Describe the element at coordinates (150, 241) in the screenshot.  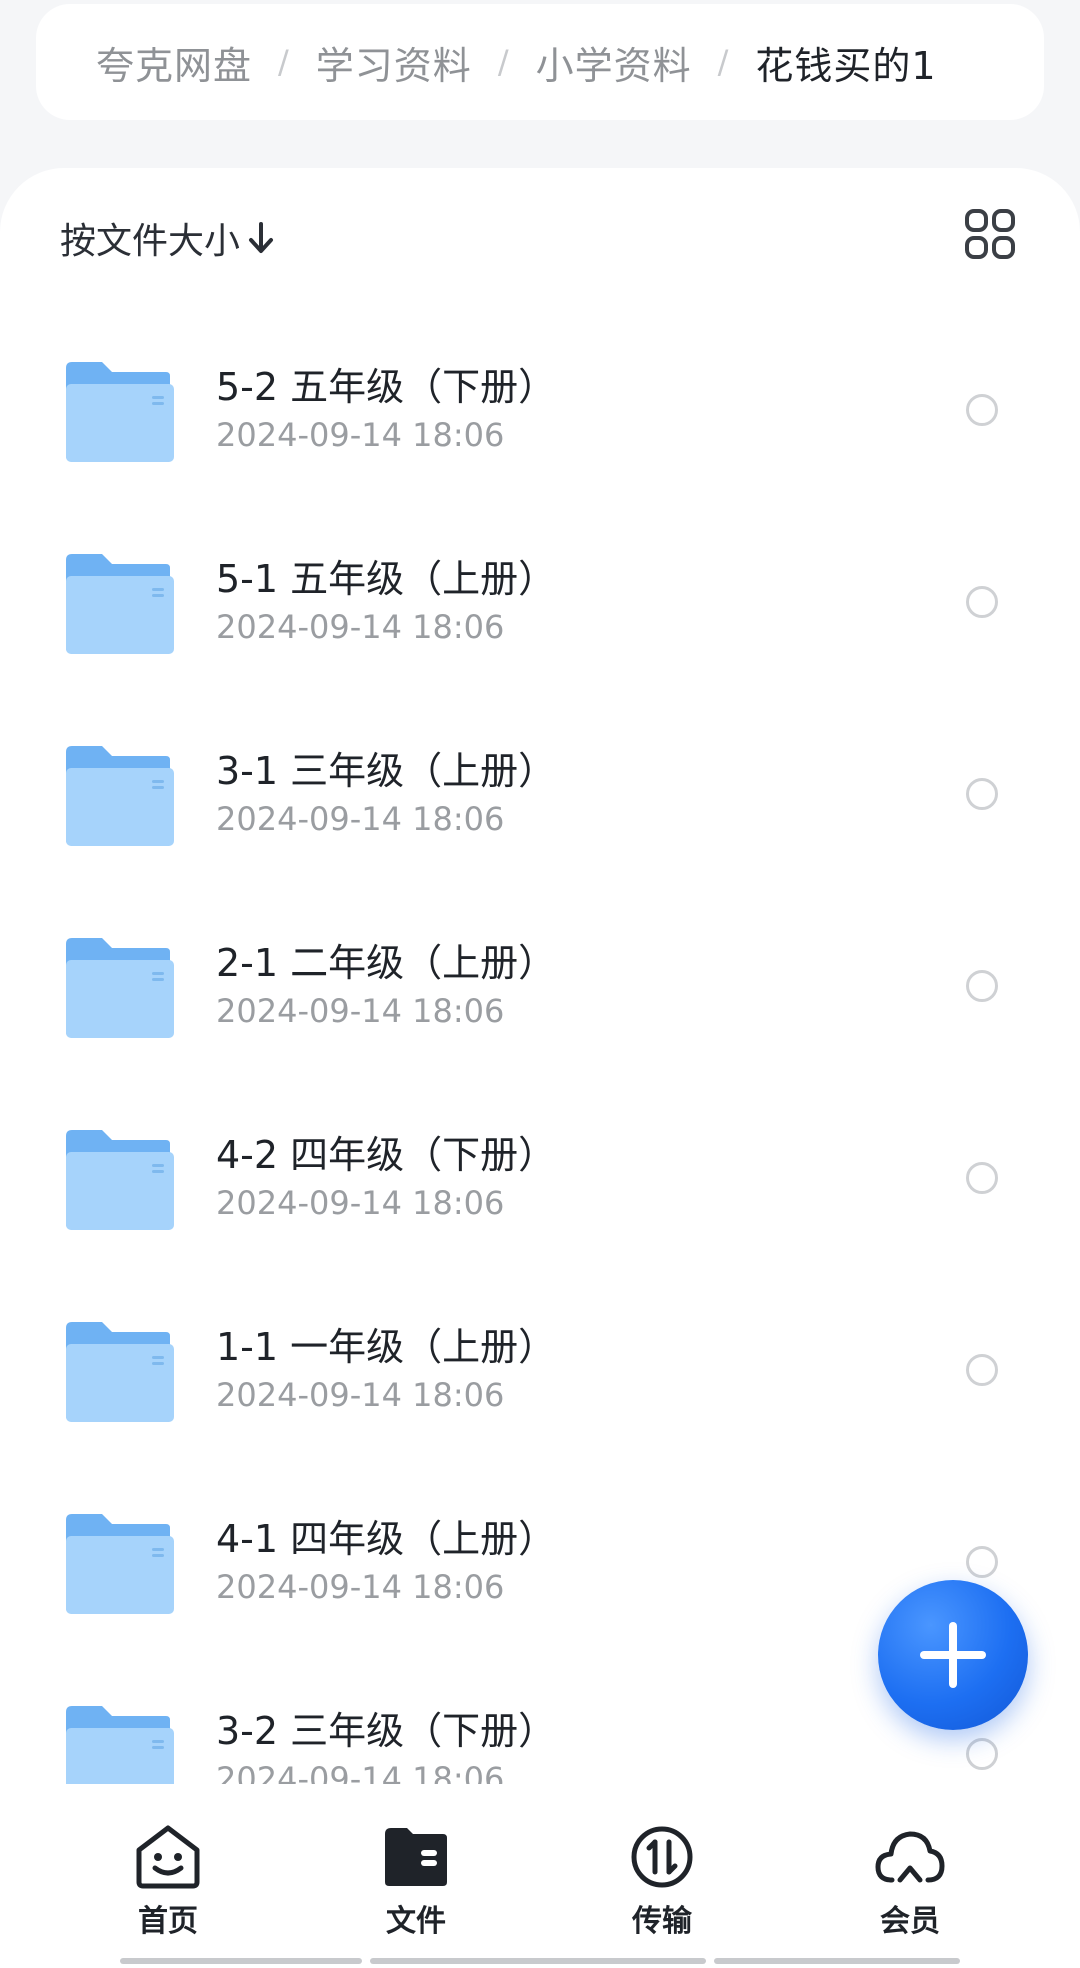
I see `sort-label: 按文件大小` at that location.